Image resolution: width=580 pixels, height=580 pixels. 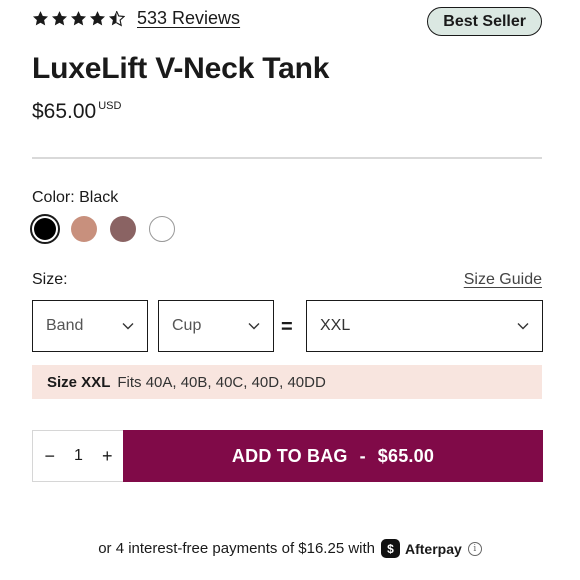 What do you see at coordinates (75, 197) in the screenshot?
I see `color-label: Color: Black` at bounding box center [75, 197].